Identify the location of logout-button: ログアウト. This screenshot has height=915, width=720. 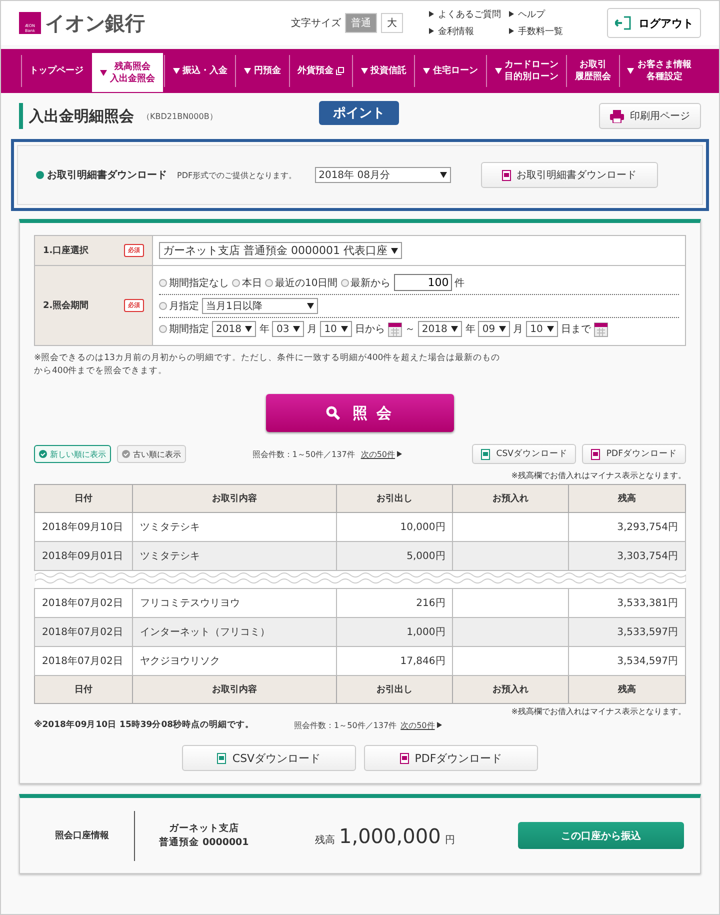
(654, 23).